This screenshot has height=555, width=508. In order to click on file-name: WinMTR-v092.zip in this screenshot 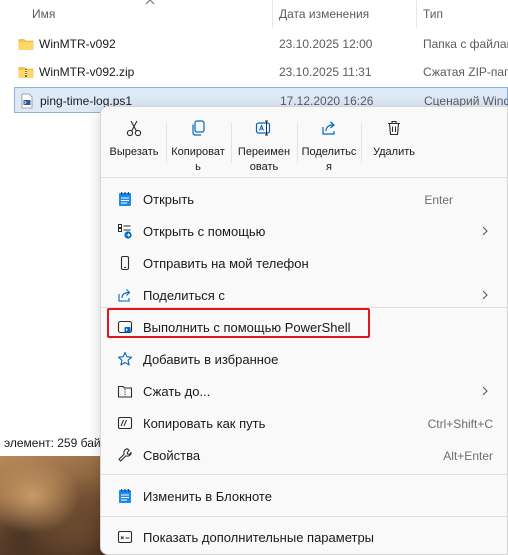, I will do `click(87, 72)`.